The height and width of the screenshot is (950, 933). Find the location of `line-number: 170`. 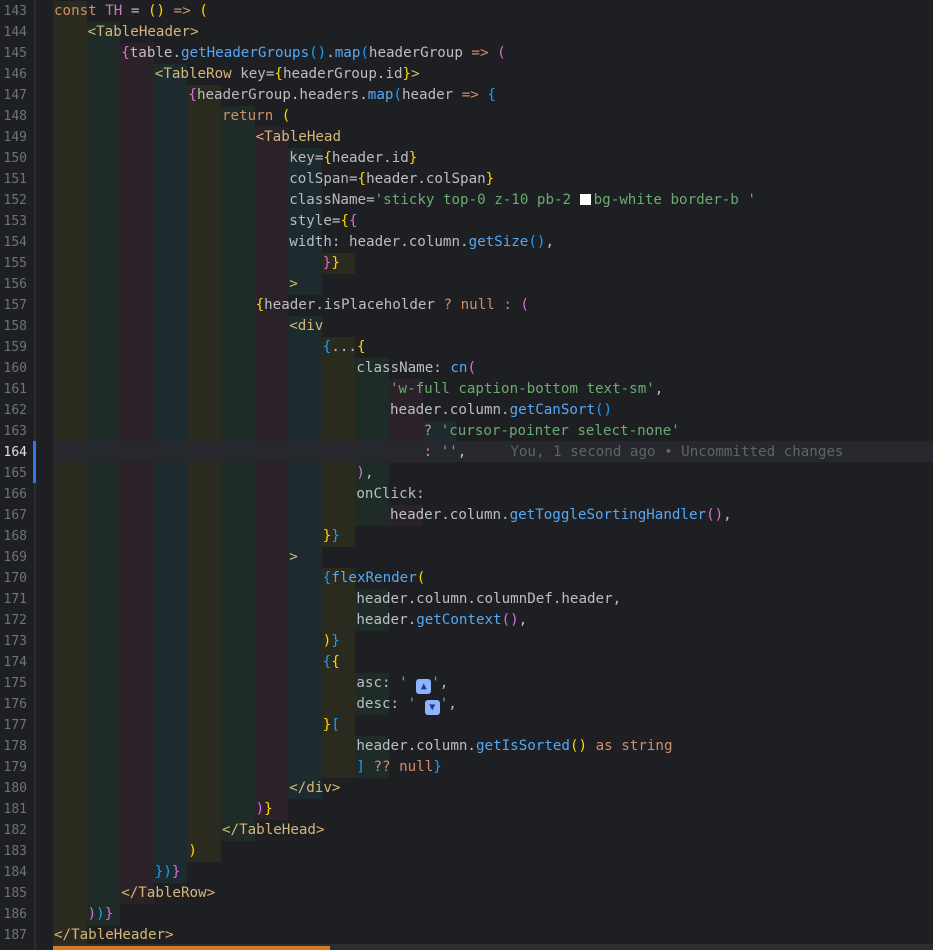

line-number: 170 is located at coordinates (13, 578).